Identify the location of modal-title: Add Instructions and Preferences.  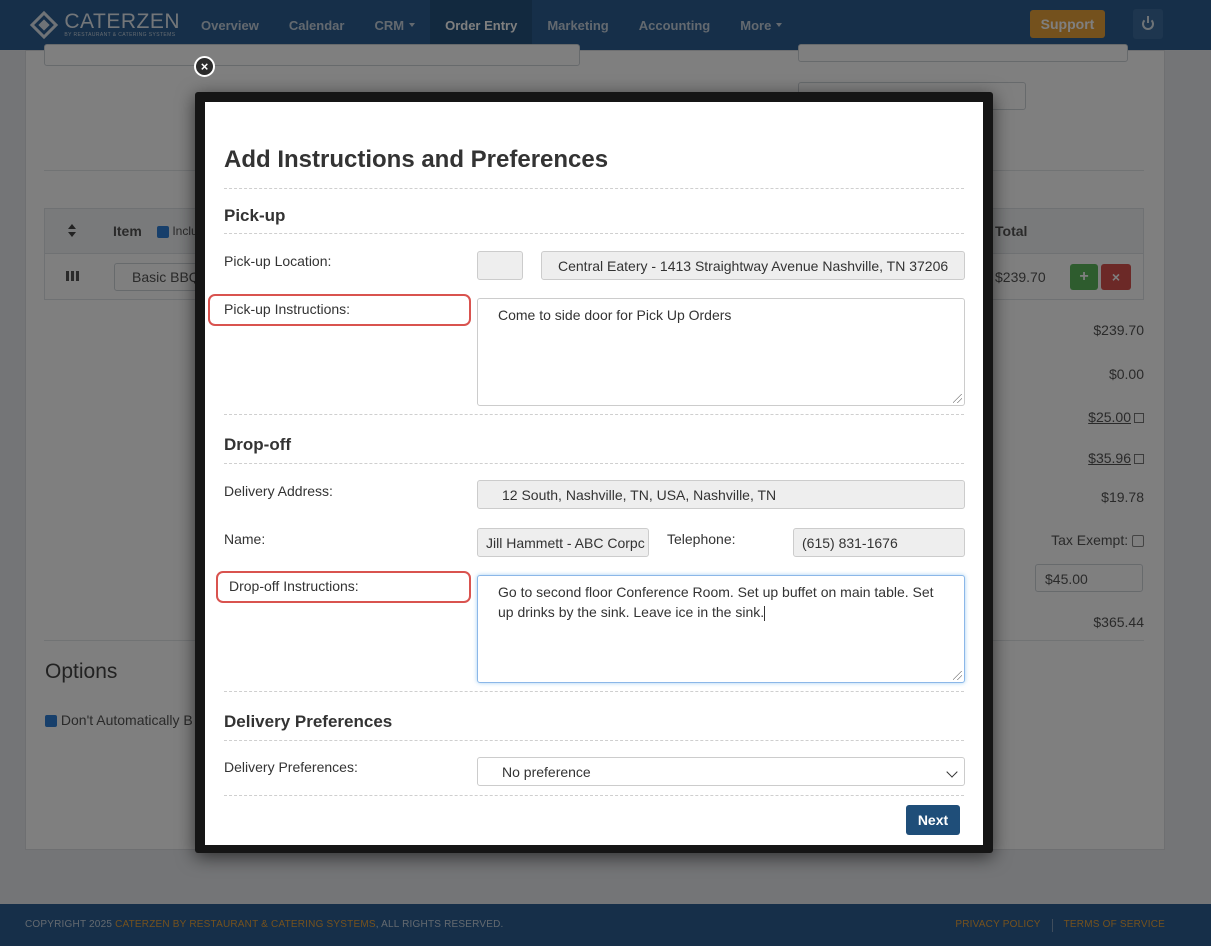
(416, 159).